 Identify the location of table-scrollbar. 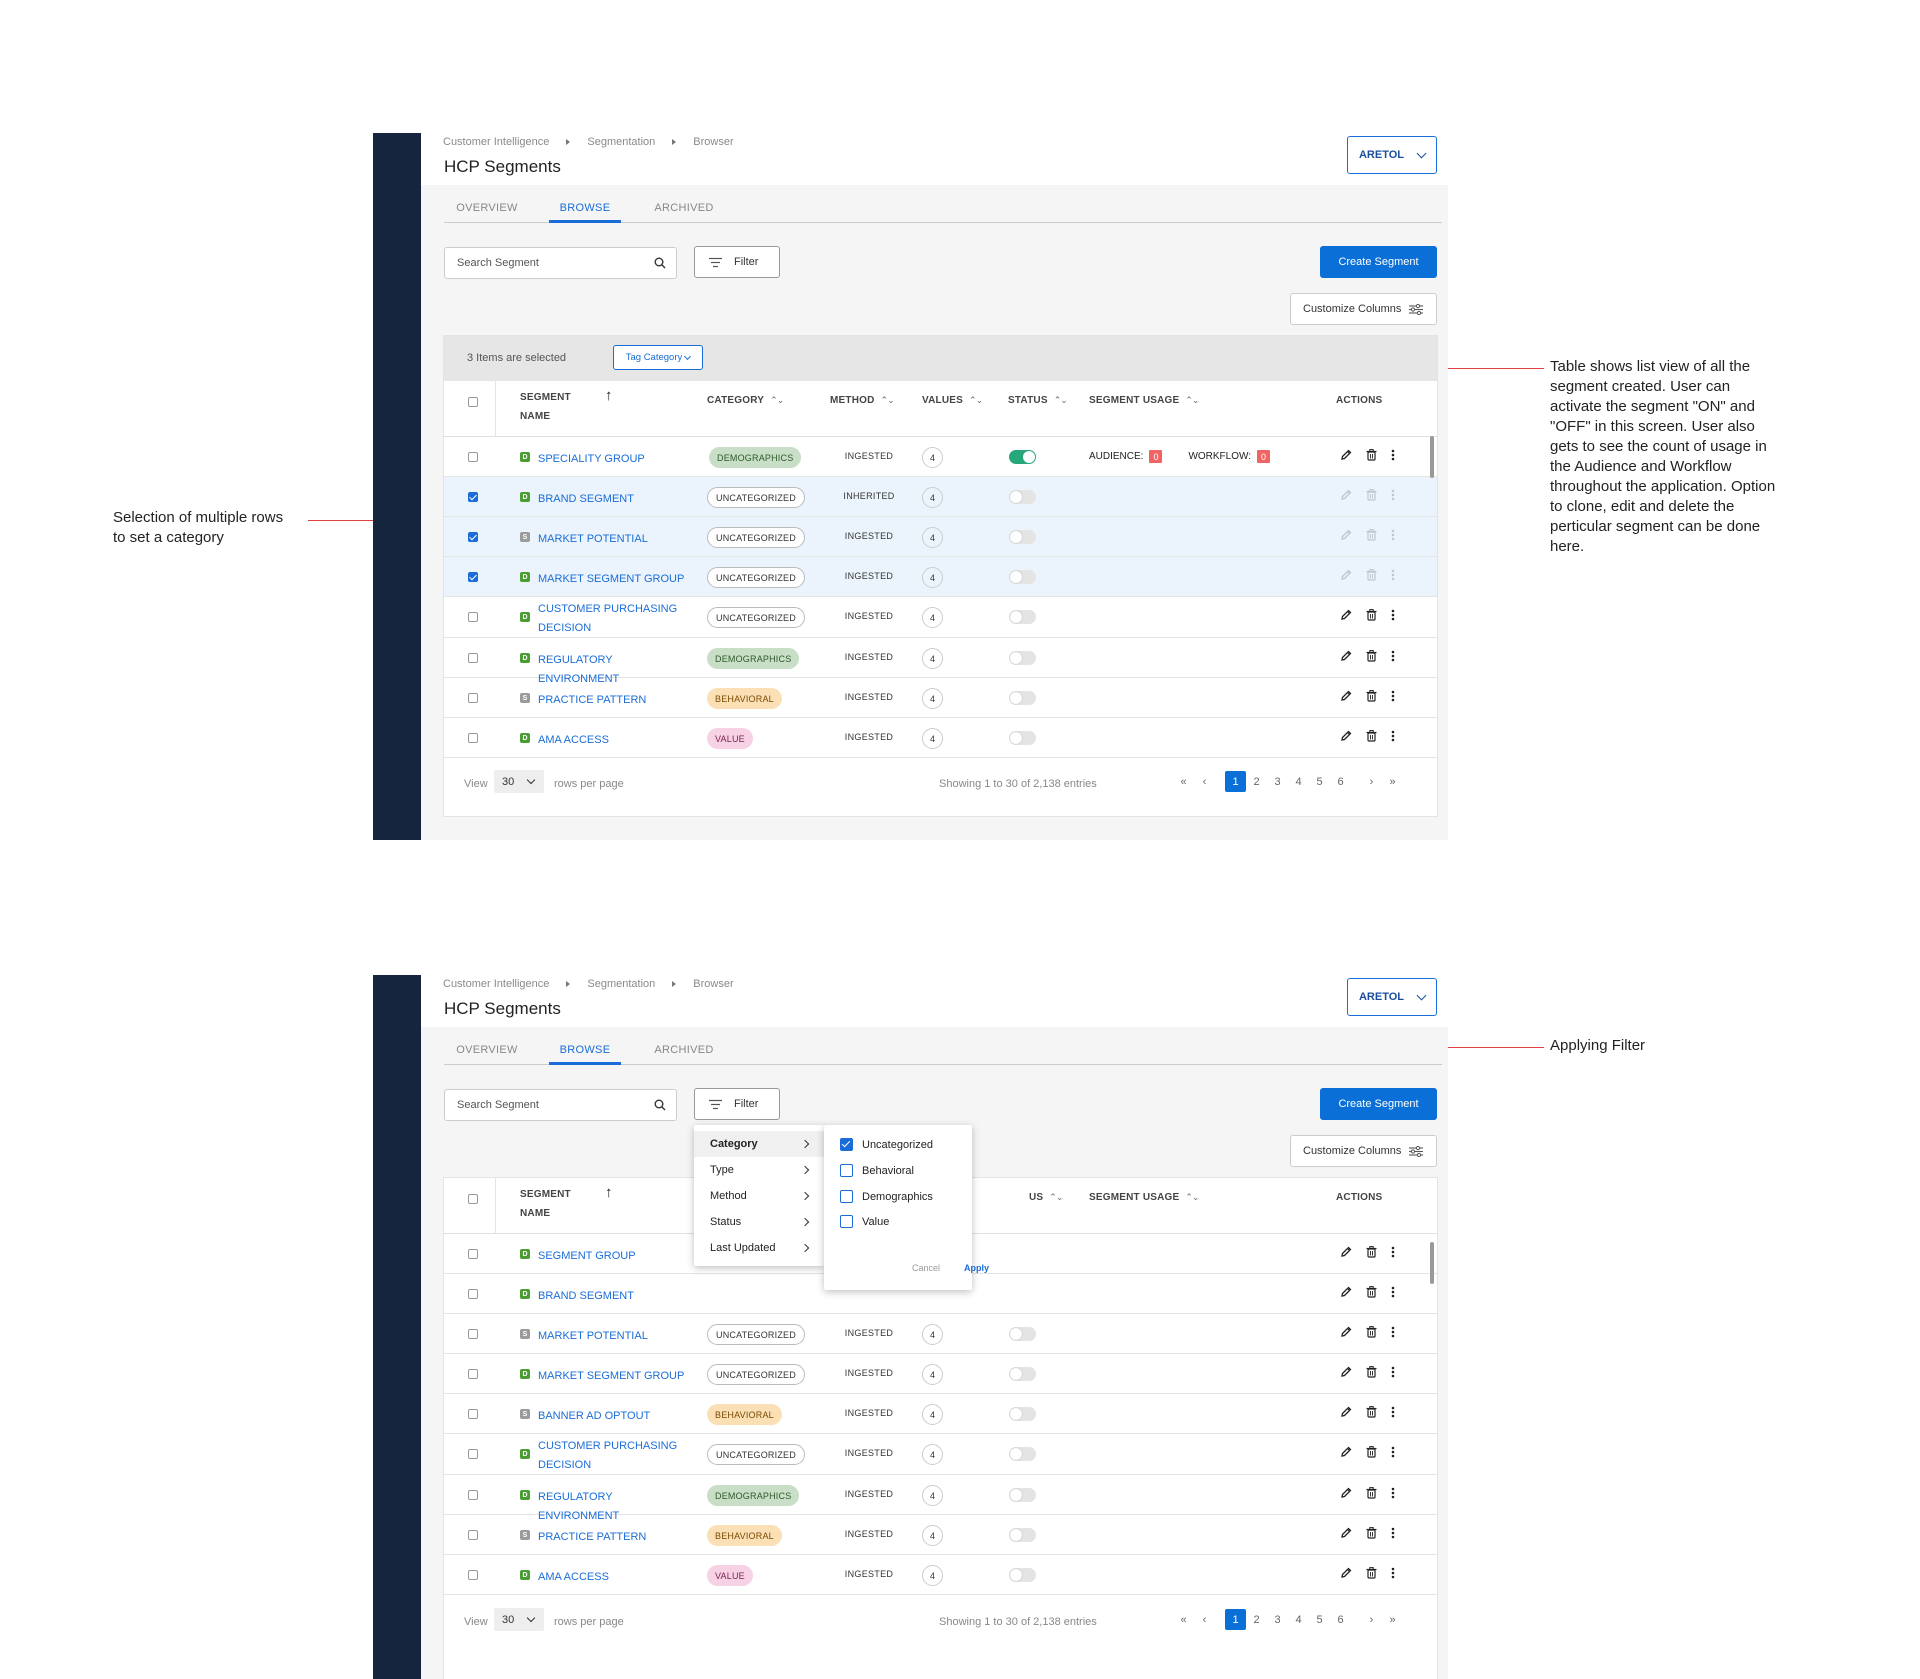
(1432, 1263).